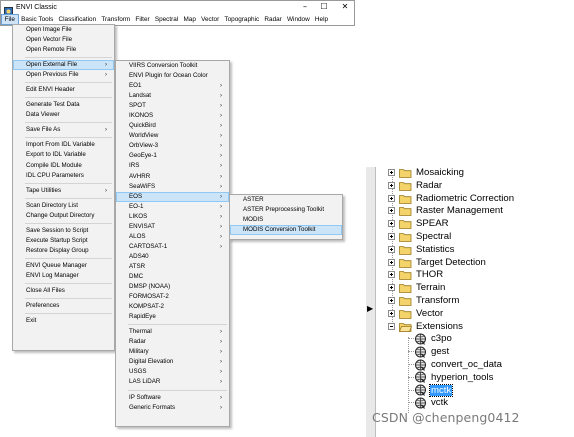 This screenshot has width=574, height=437. What do you see at coordinates (63, 266) in the screenshot?
I see `file-menu-item-envi-queue-manager: ENVI Queue Manager` at bounding box center [63, 266].